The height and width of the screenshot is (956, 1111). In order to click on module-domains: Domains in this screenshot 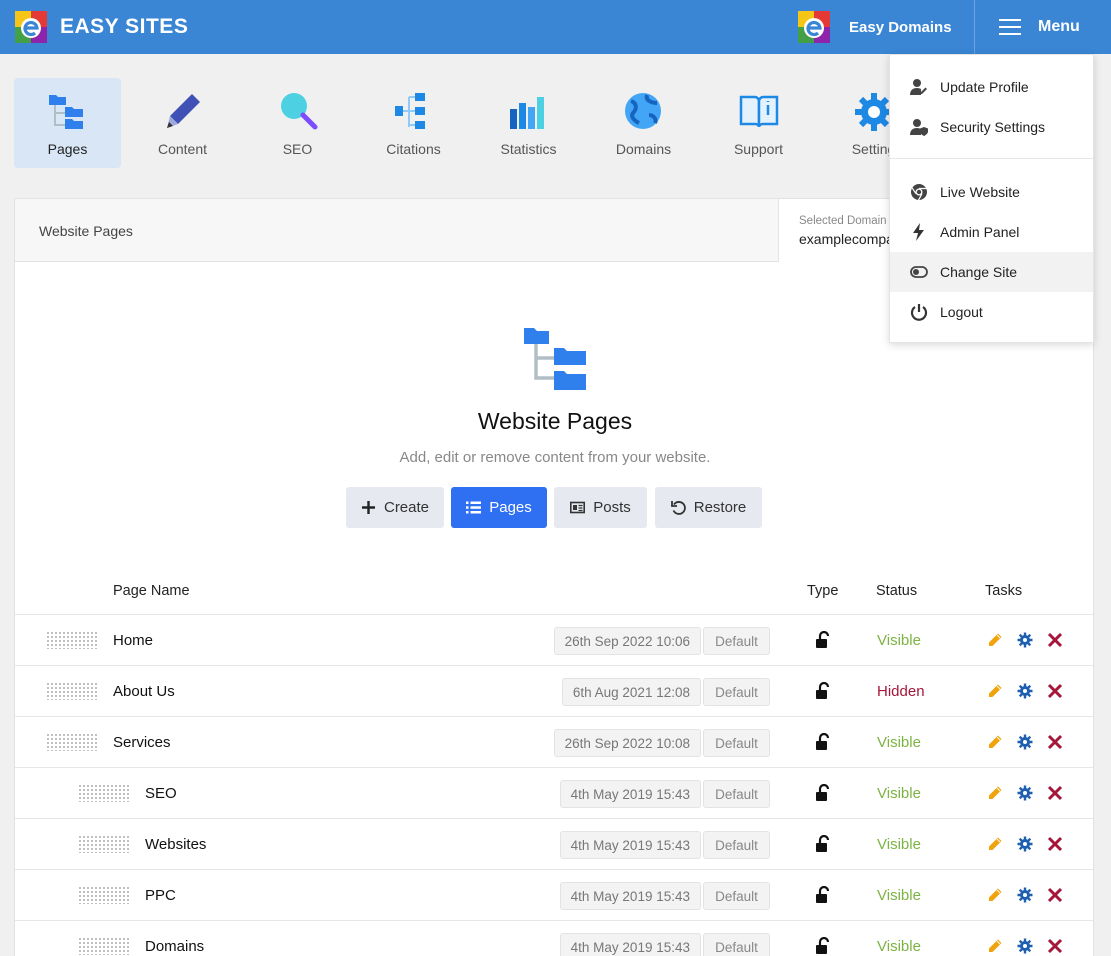, I will do `click(643, 123)`.